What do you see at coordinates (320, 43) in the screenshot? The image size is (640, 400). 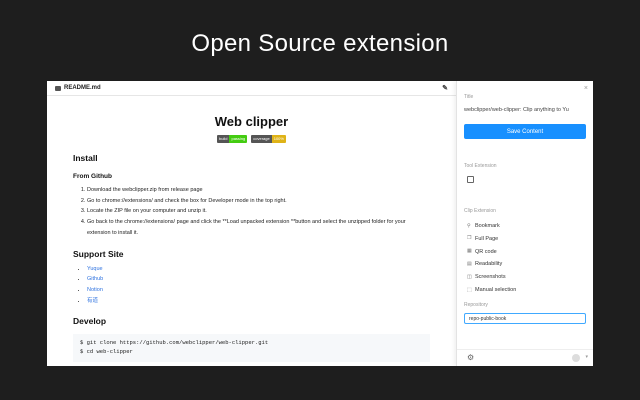 I see `banner-title: Open Source extension` at bounding box center [320, 43].